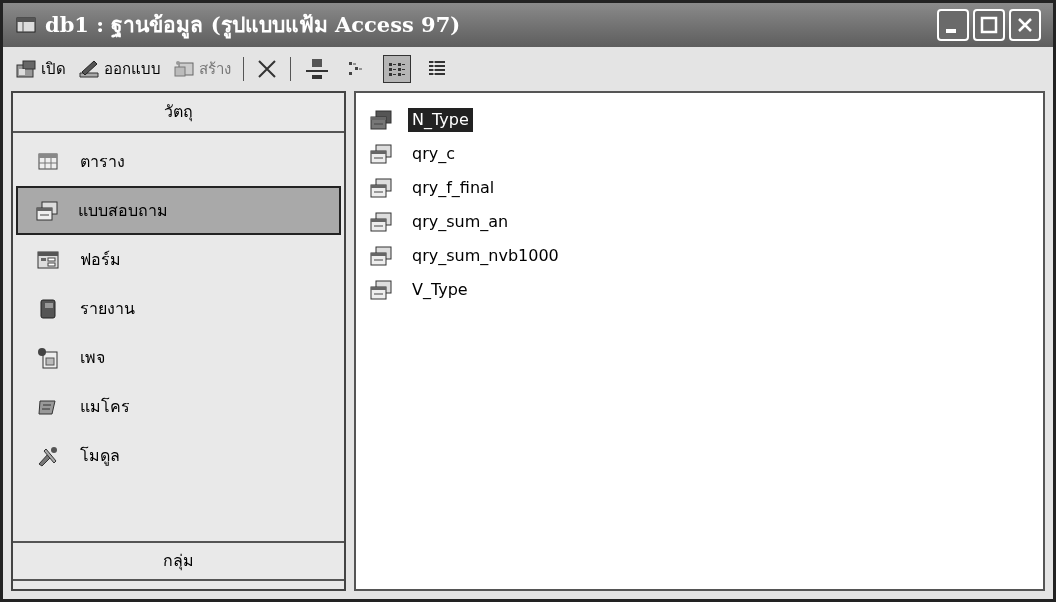 The width and height of the screenshot is (1056, 602). I want to click on close-button, so click(1025, 25).